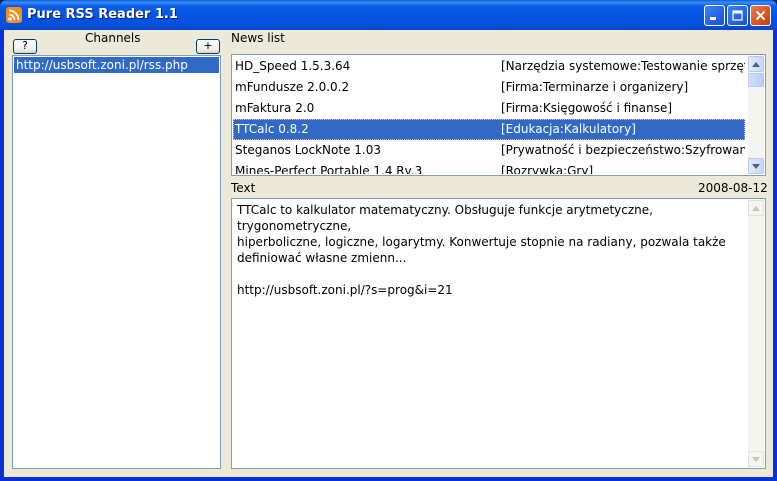 This screenshot has height=481, width=777. I want to click on news-title: TTCalc 0.8.2, so click(272, 129).